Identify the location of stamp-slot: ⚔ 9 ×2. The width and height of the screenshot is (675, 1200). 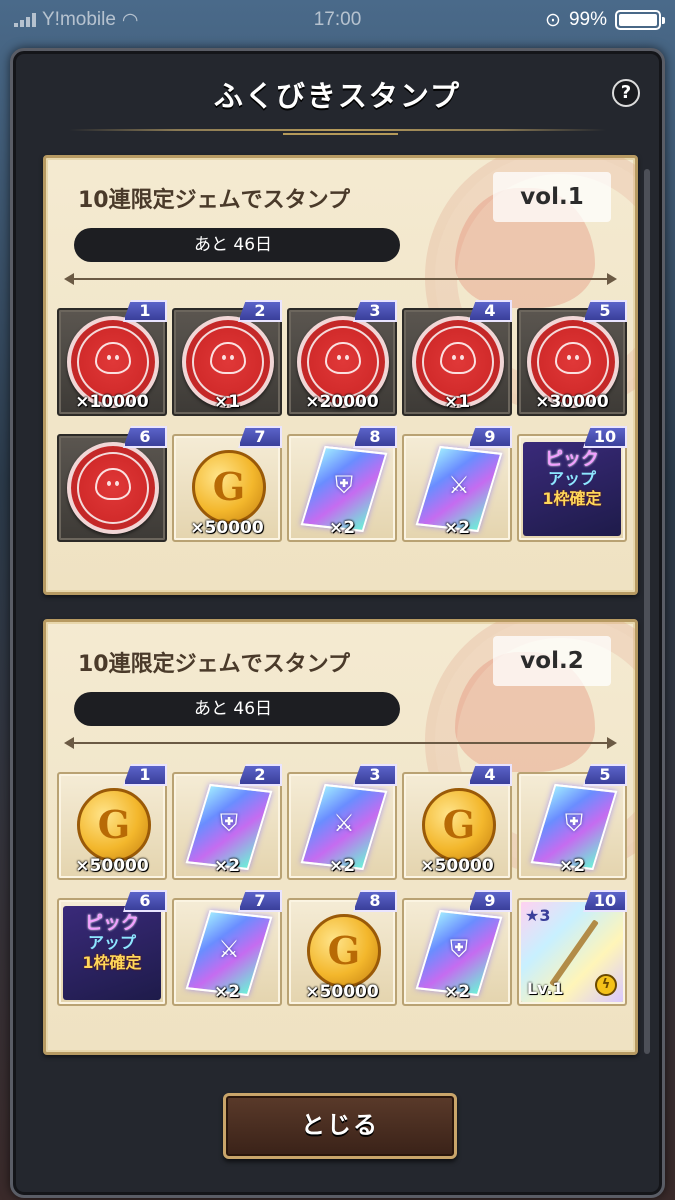
(457, 484).